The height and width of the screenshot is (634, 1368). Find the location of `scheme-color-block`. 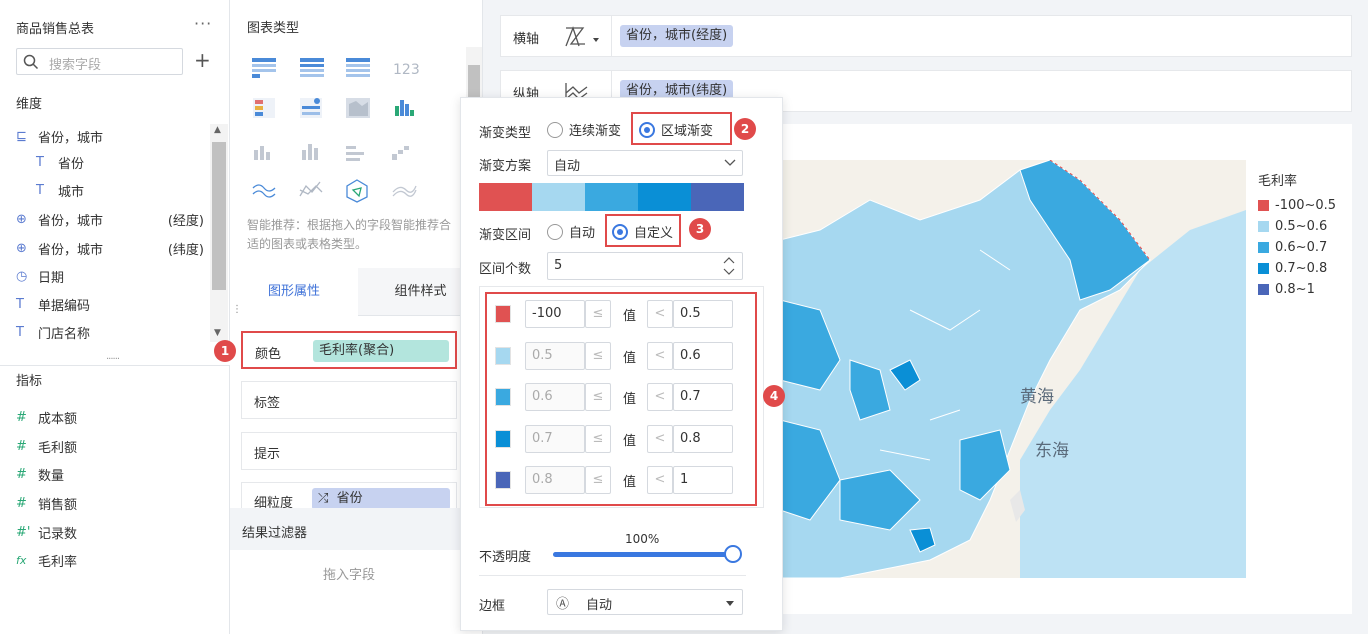

scheme-color-block is located at coordinates (611, 197).